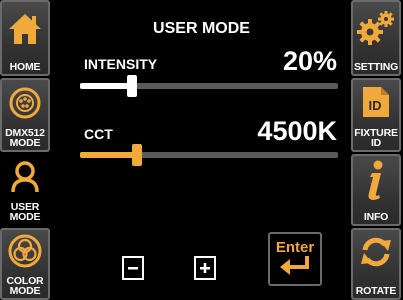 The width and height of the screenshot is (403, 300). I want to click on enter-arrow-icon, so click(294, 265).